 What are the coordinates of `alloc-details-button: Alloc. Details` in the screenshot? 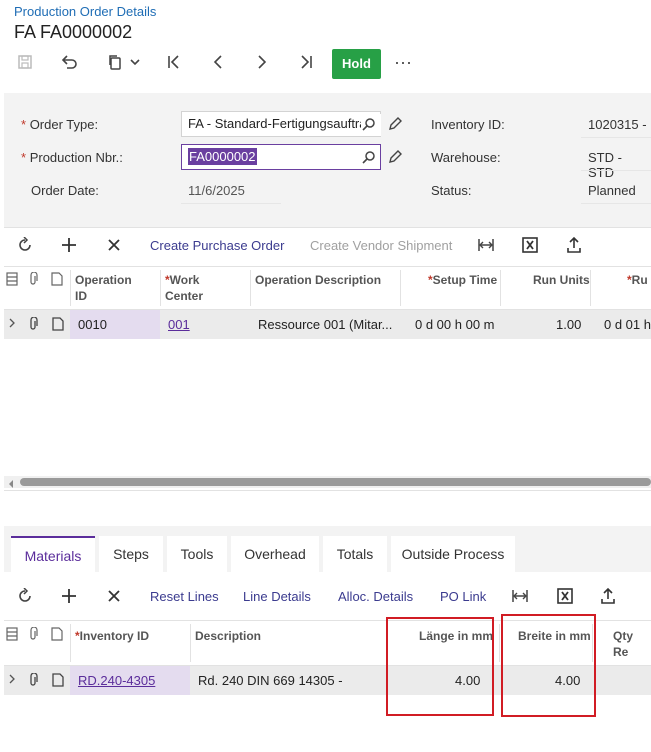 It's located at (375, 596).